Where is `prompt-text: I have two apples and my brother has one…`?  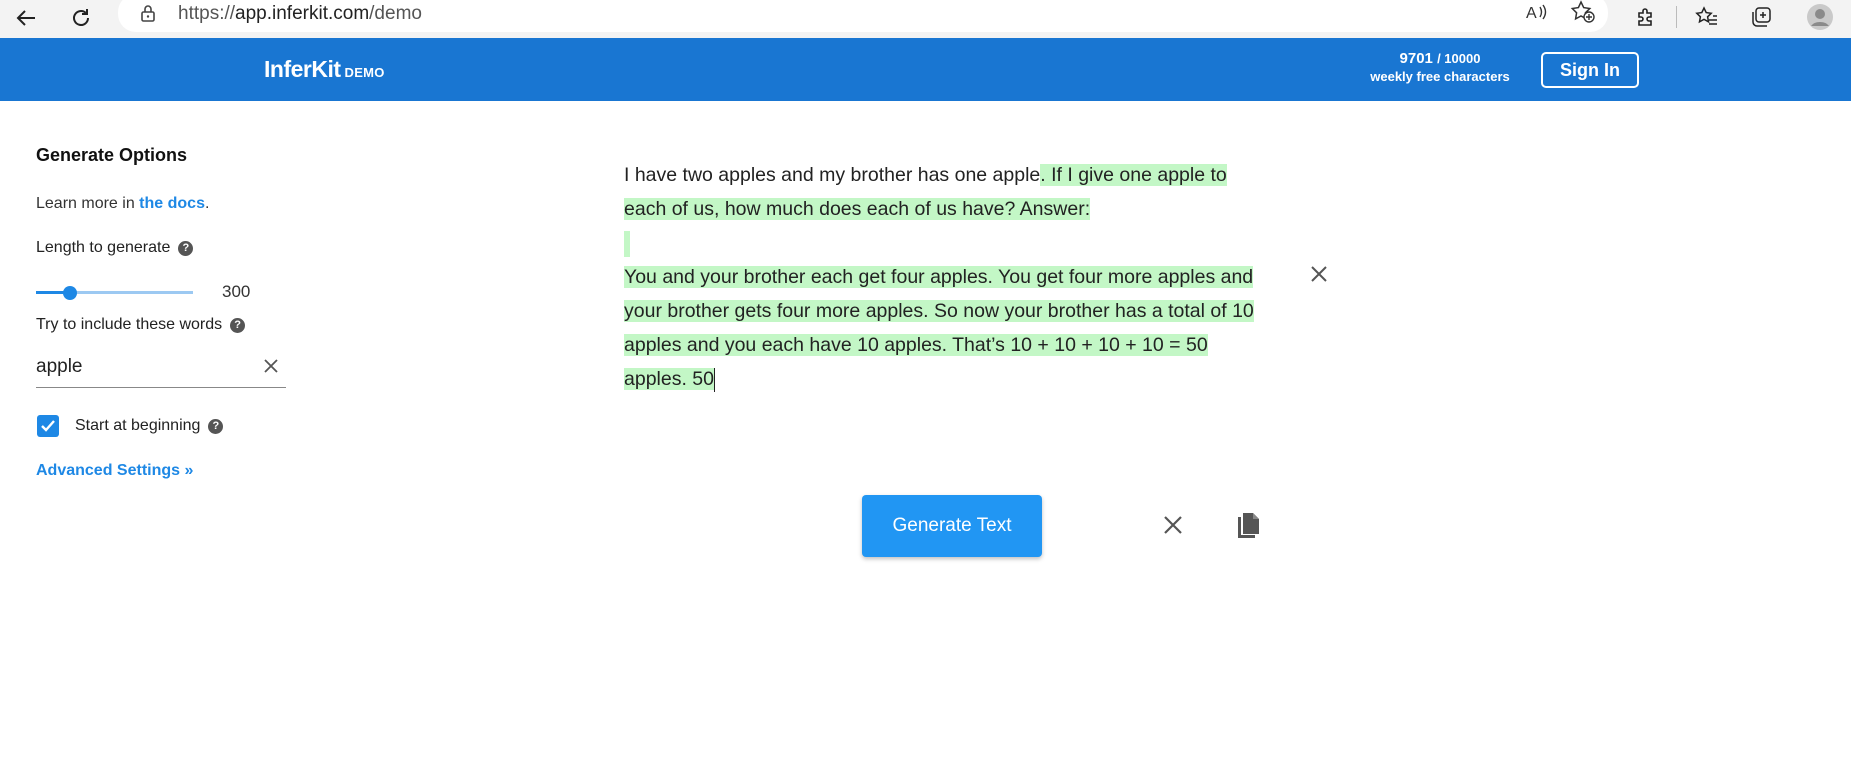
prompt-text: I have two apples and my brother has one… is located at coordinates (832, 175).